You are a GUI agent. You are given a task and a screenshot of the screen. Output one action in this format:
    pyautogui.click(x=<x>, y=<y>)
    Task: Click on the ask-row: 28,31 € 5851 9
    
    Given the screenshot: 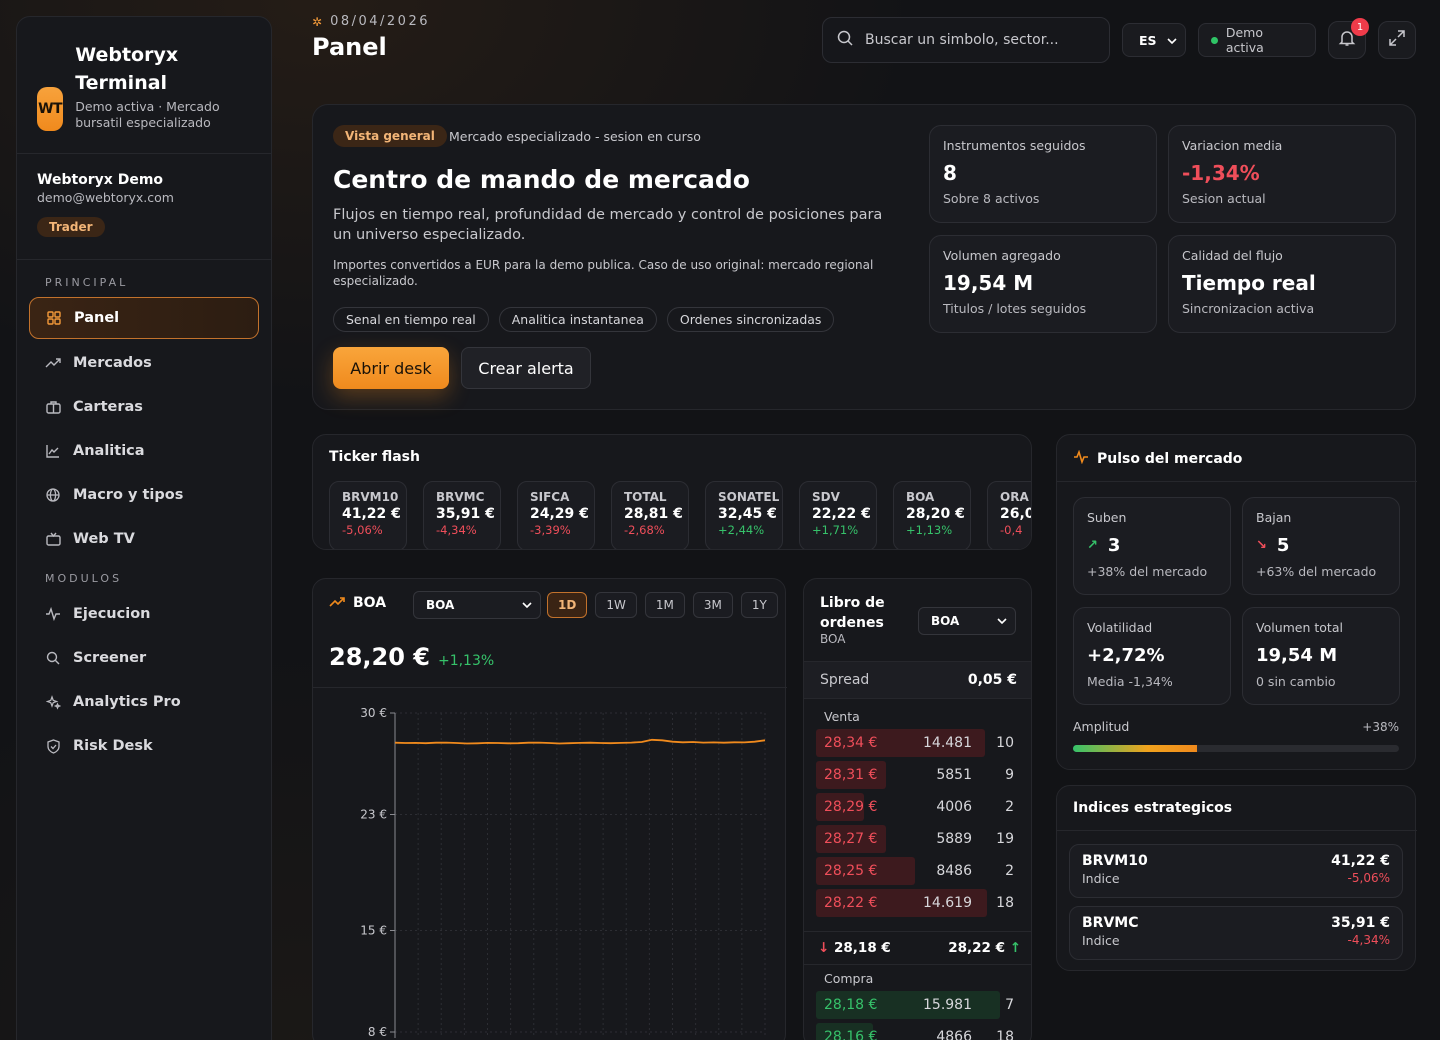 What is the action you would take?
    pyautogui.click(x=916, y=775)
    